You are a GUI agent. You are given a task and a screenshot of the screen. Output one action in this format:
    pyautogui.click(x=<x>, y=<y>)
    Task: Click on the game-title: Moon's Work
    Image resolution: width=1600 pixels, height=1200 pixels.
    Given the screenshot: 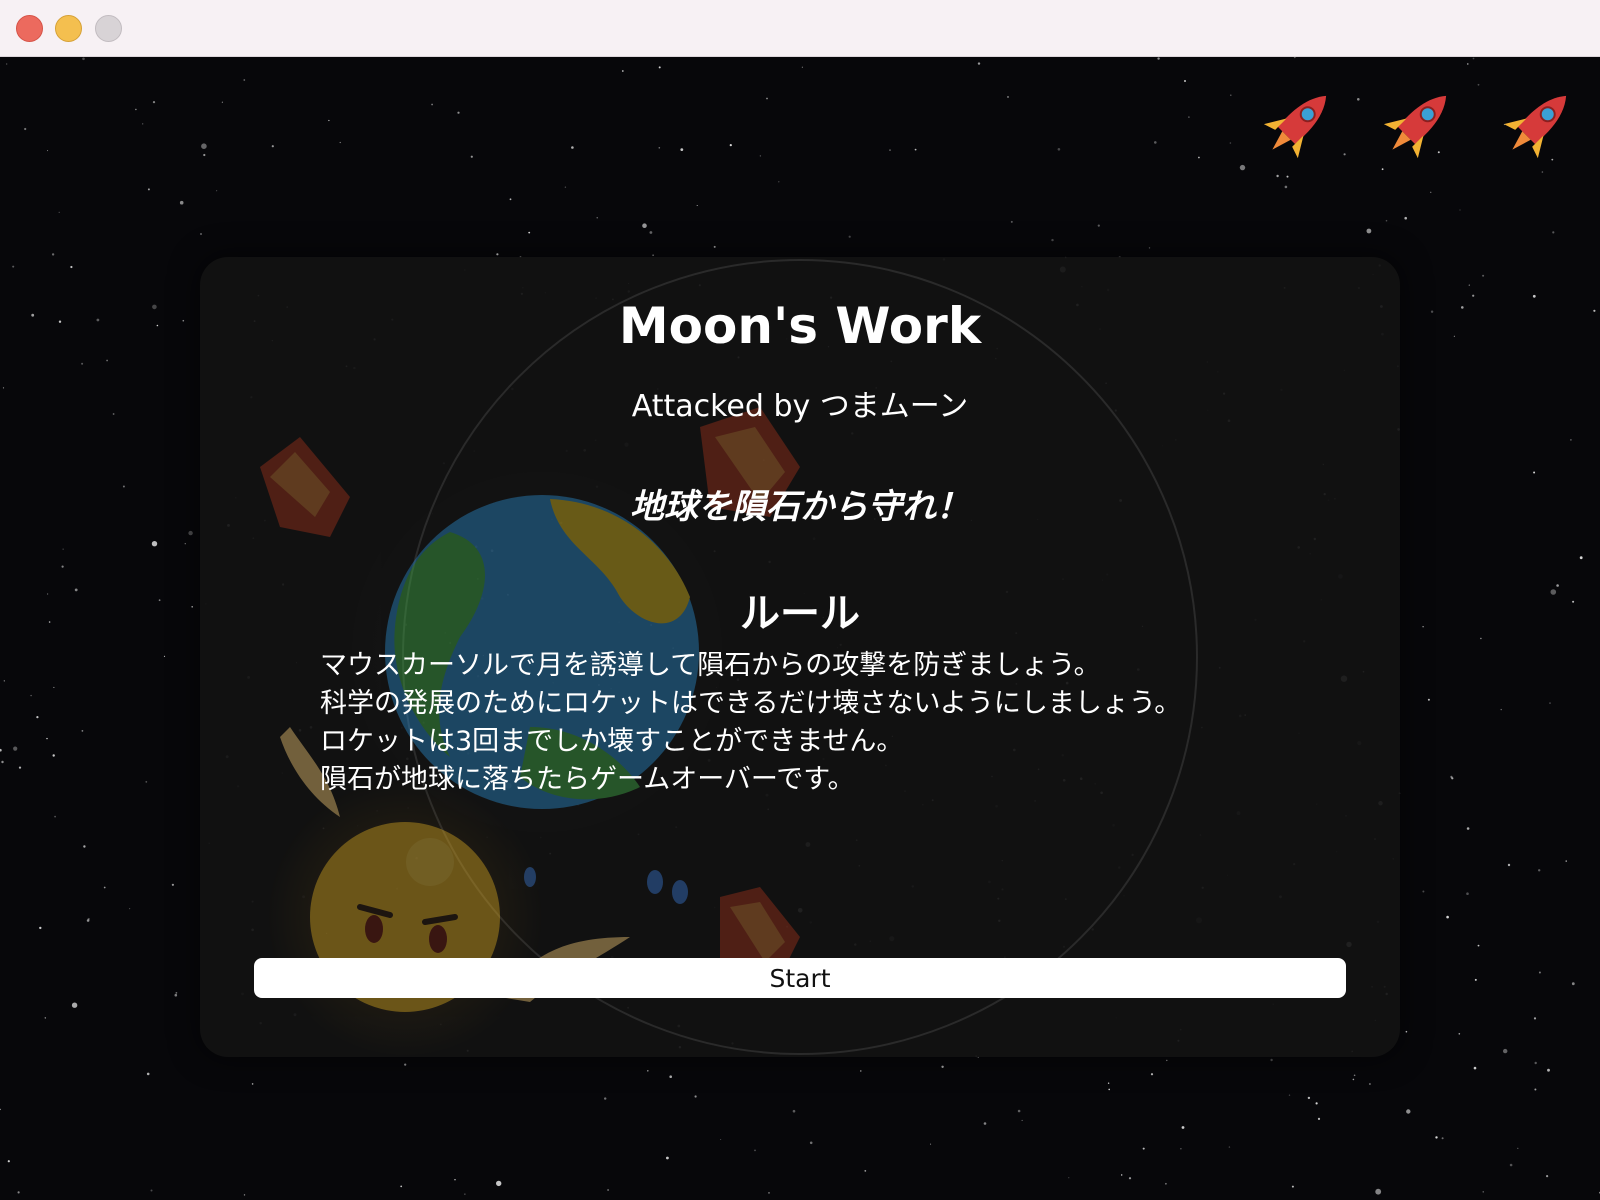 What is the action you would take?
    pyautogui.click(x=800, y=326)
    